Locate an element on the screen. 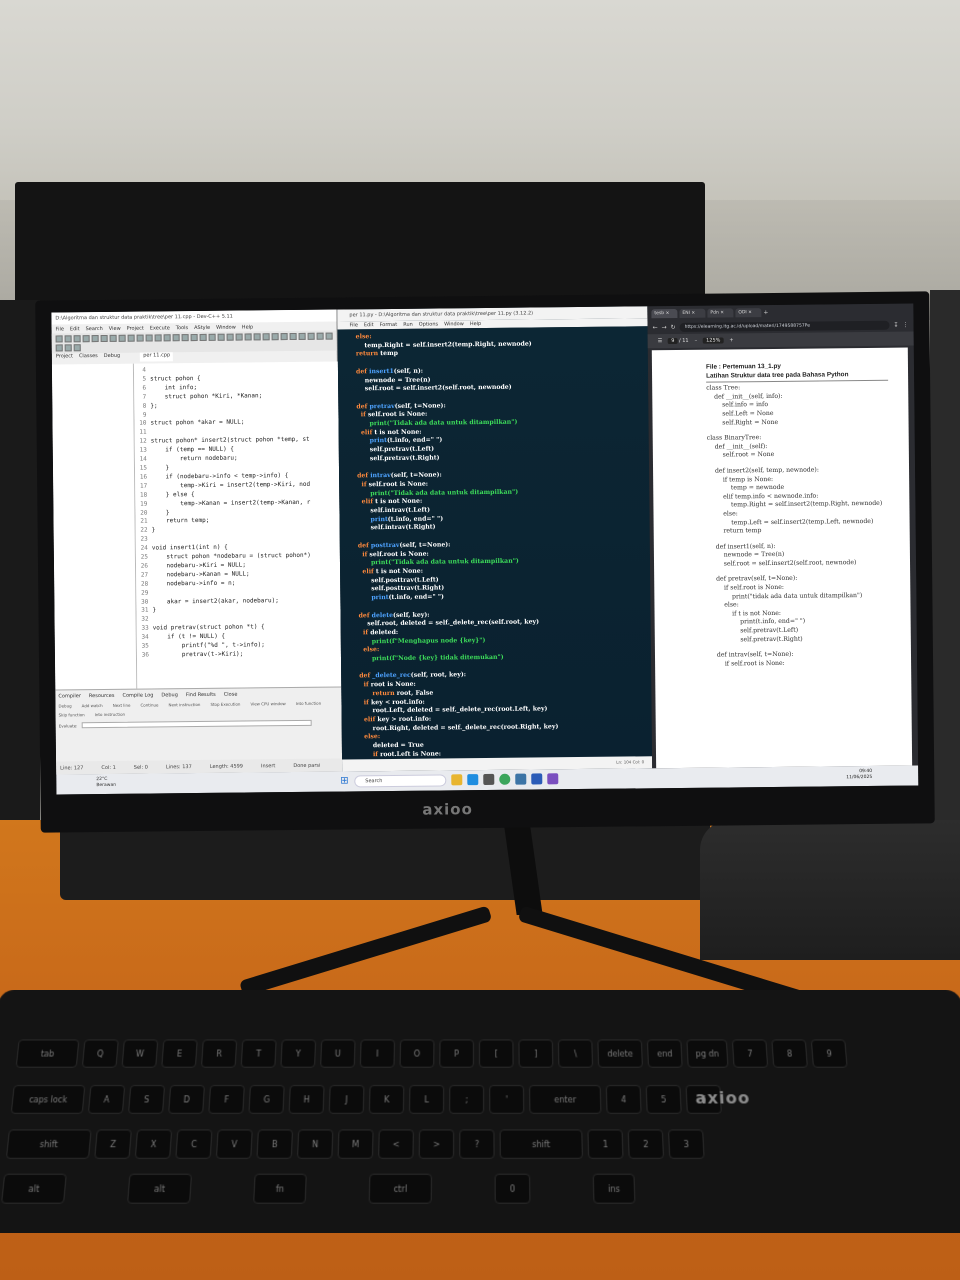 Image resolution: width=960 pixels, height=1280 pixels. key: delete is located at coordinates (620, 1053).